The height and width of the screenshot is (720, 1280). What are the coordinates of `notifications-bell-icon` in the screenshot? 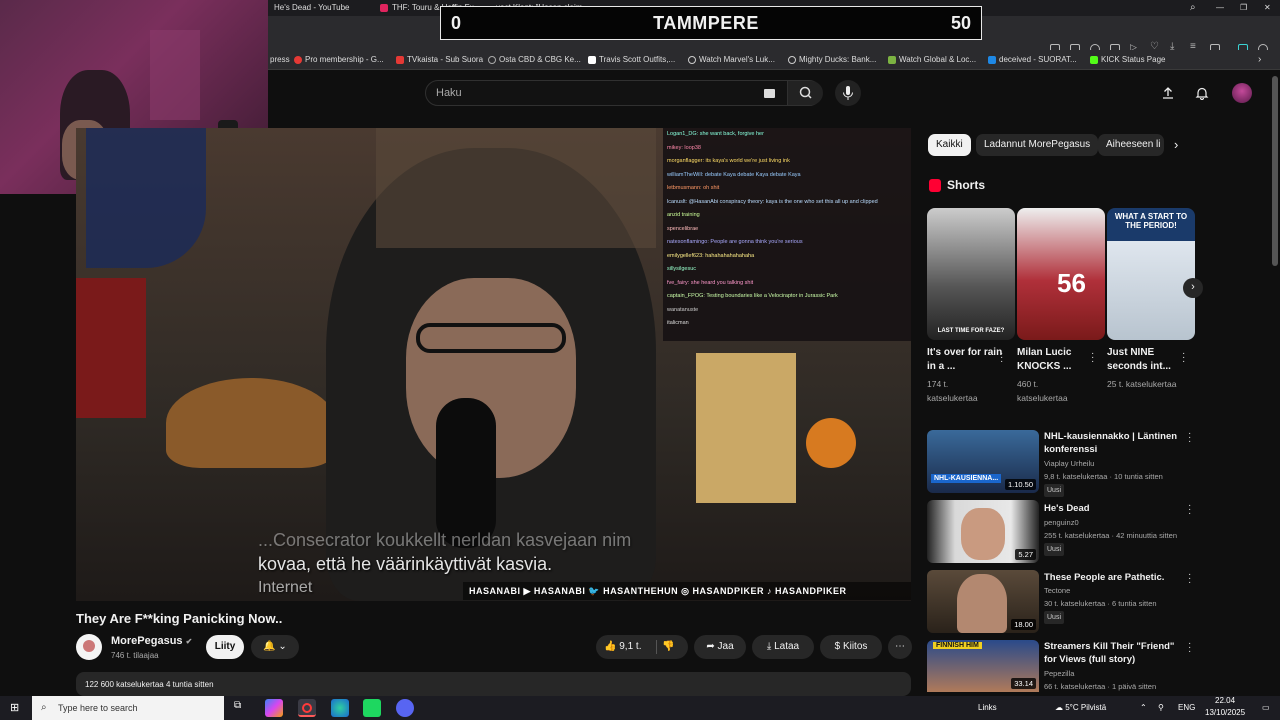 It's located at (1202, 93).